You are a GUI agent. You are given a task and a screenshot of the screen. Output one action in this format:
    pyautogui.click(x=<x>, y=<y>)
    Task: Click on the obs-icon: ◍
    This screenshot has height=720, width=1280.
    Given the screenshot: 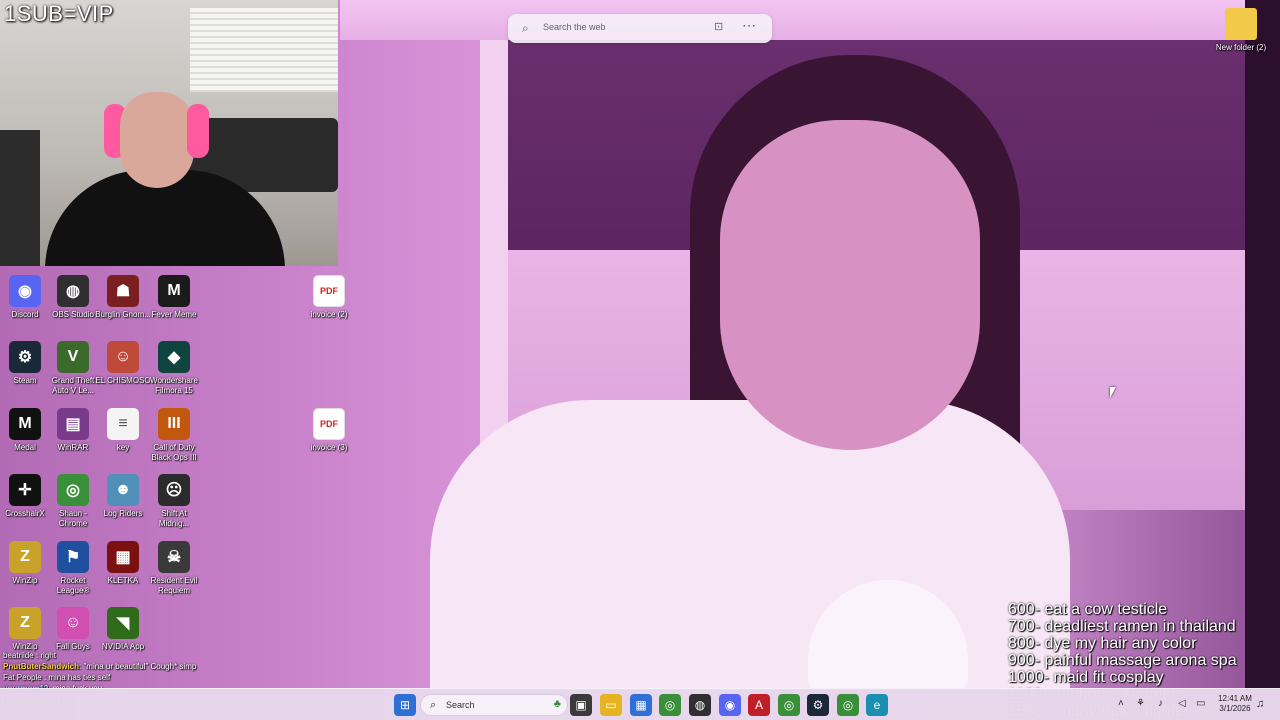 What is the action you would take?
    pyautogui.click(x=73, y=291)
    